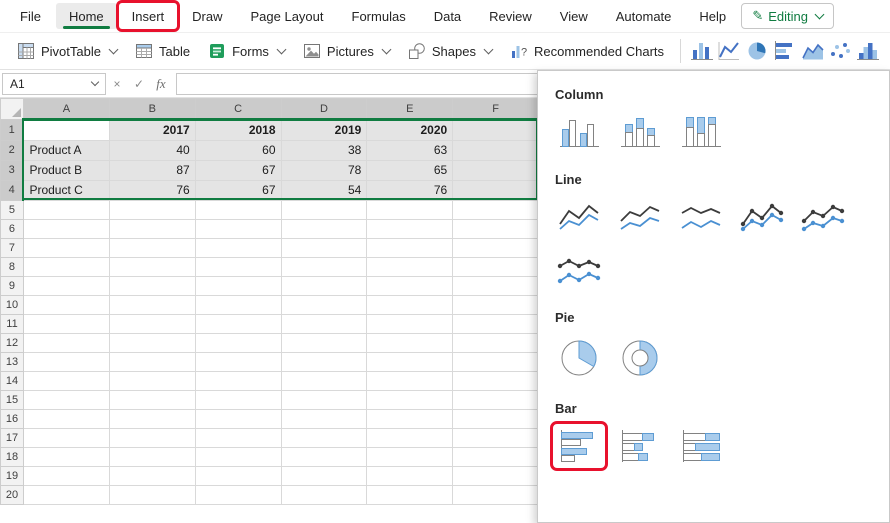 This screenshot has width=890, height=523. I want to click on cell-B14, so click(152, 380).